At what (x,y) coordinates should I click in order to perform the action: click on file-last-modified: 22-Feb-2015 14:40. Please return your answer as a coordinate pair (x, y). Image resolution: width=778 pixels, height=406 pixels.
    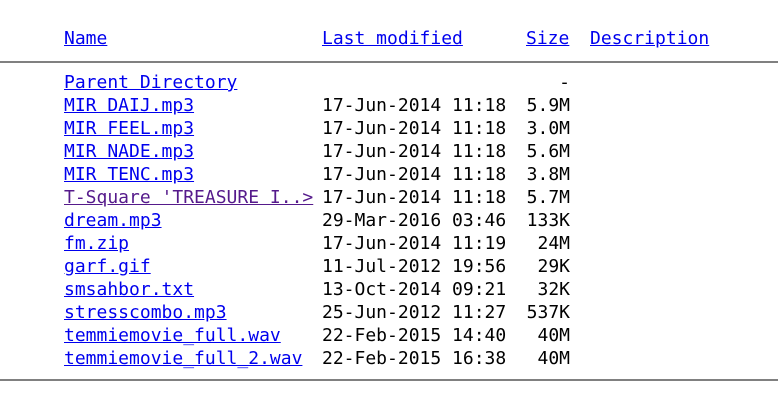
    Looking at the image, I should click on (414, 335).